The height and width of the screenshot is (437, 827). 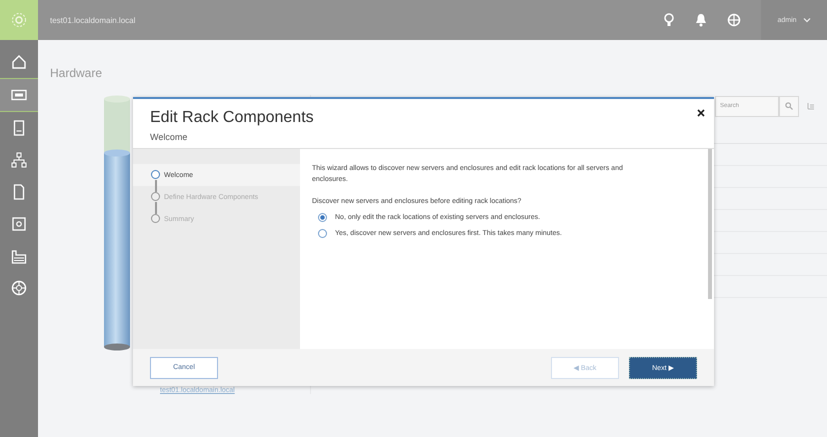 What do you see at coordinates (19, 256) in the screenshot?
I see `building-icon` at bounding box center [19, 256].